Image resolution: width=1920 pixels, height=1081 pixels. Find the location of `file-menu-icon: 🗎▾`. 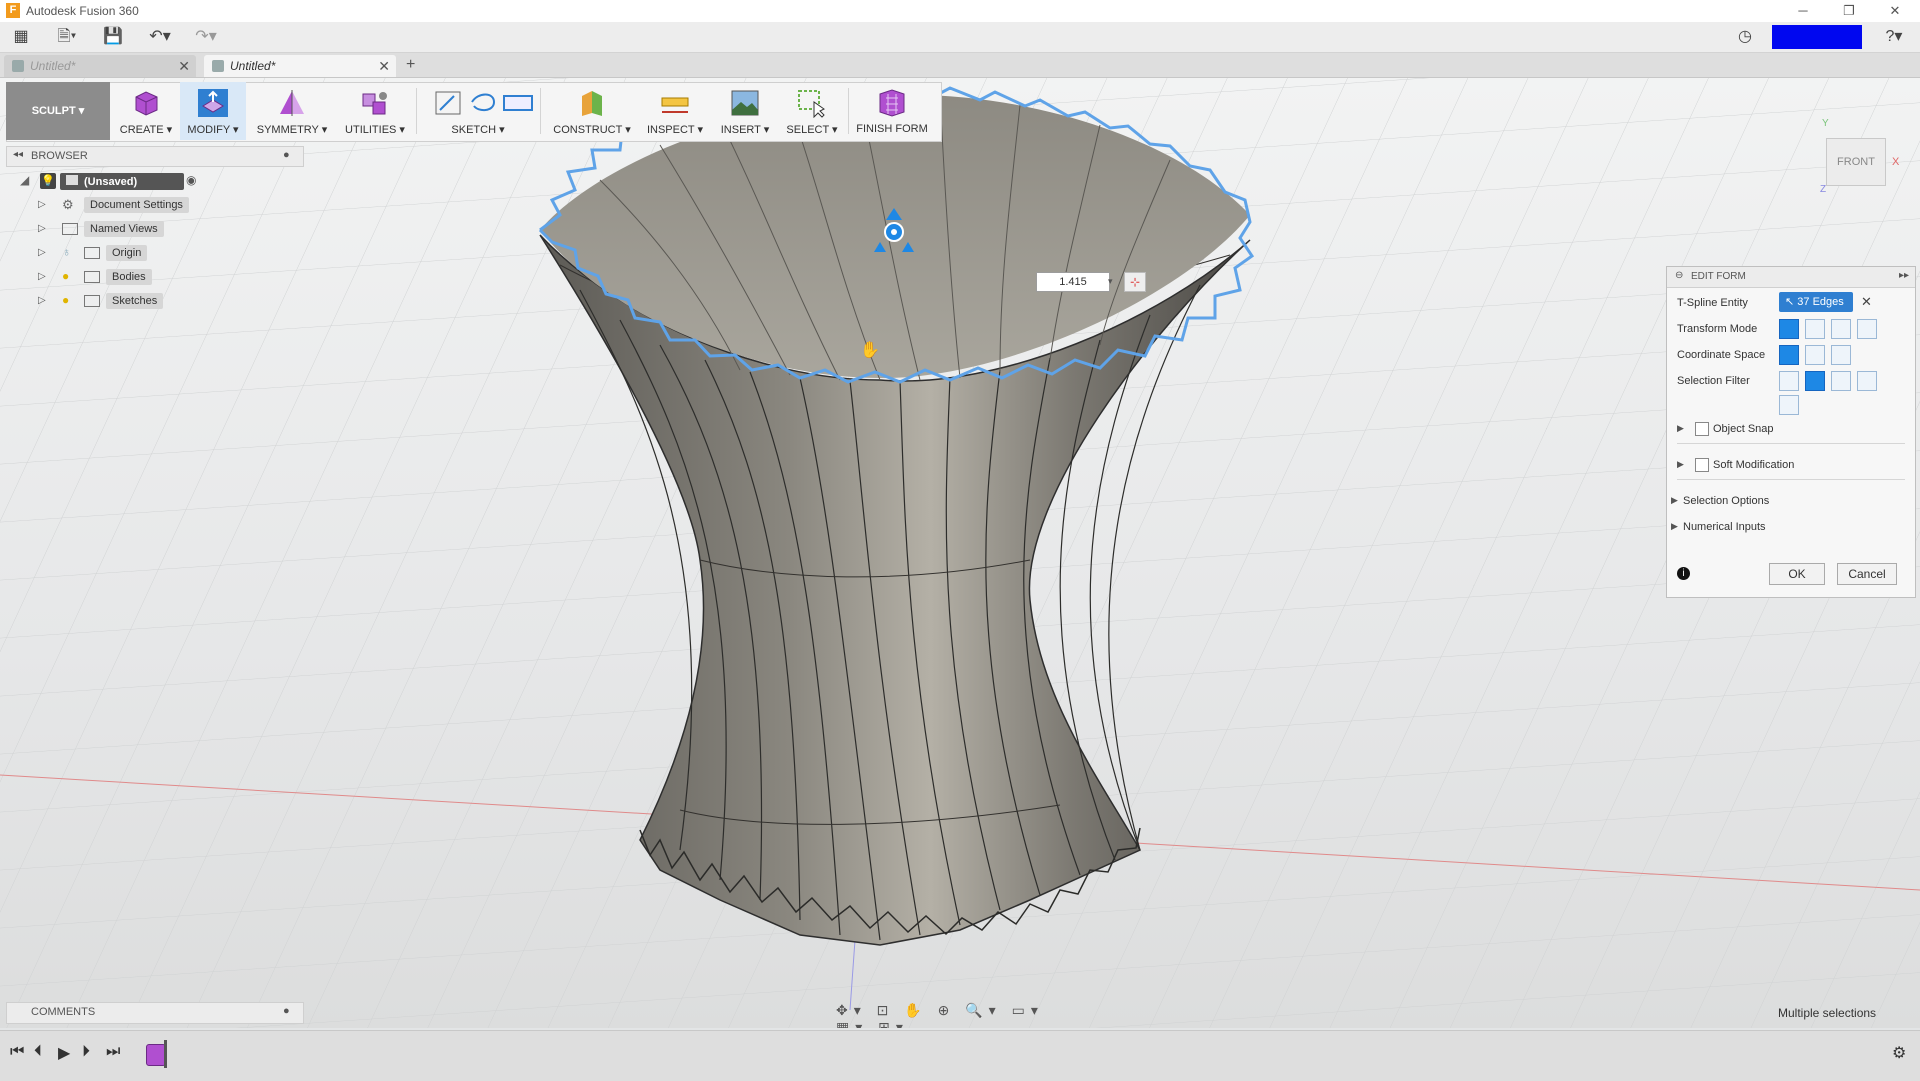

file-menu-icon: 🗎▾ is located at coordinates (67, 37).